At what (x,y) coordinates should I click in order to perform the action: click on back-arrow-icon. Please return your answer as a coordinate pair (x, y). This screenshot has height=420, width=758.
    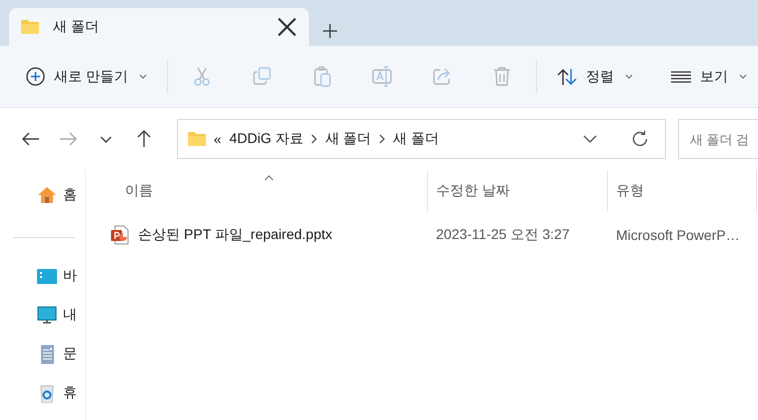
    Looking at the image, I should click on (31, 139).